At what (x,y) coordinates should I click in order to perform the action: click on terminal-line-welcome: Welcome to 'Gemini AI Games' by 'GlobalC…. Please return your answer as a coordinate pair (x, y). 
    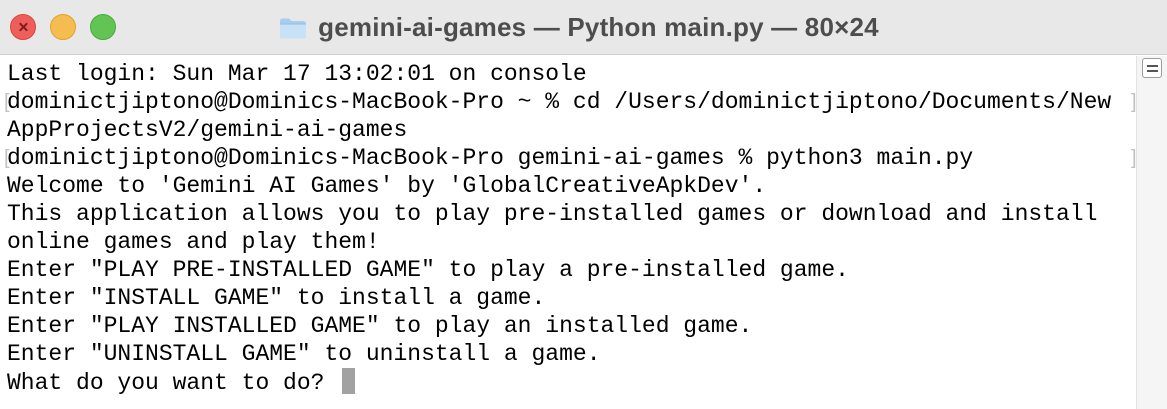
    Looking at the image, I should click on (387, 186).